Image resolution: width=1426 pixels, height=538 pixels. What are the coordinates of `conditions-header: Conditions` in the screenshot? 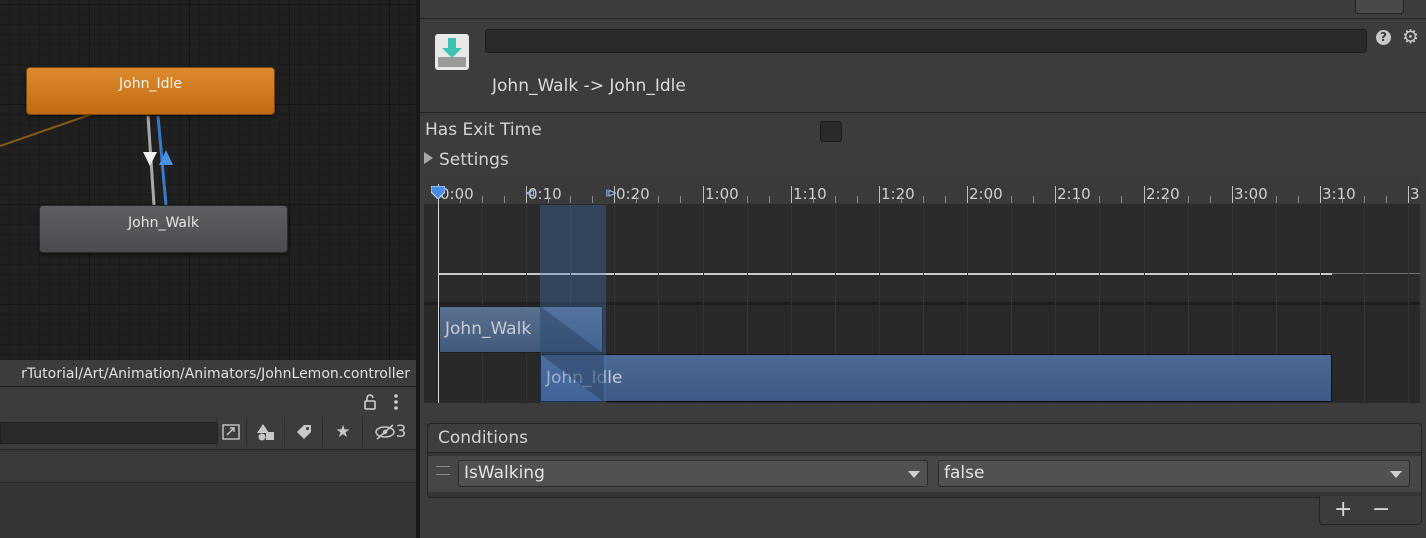 It's located at (924, 438).